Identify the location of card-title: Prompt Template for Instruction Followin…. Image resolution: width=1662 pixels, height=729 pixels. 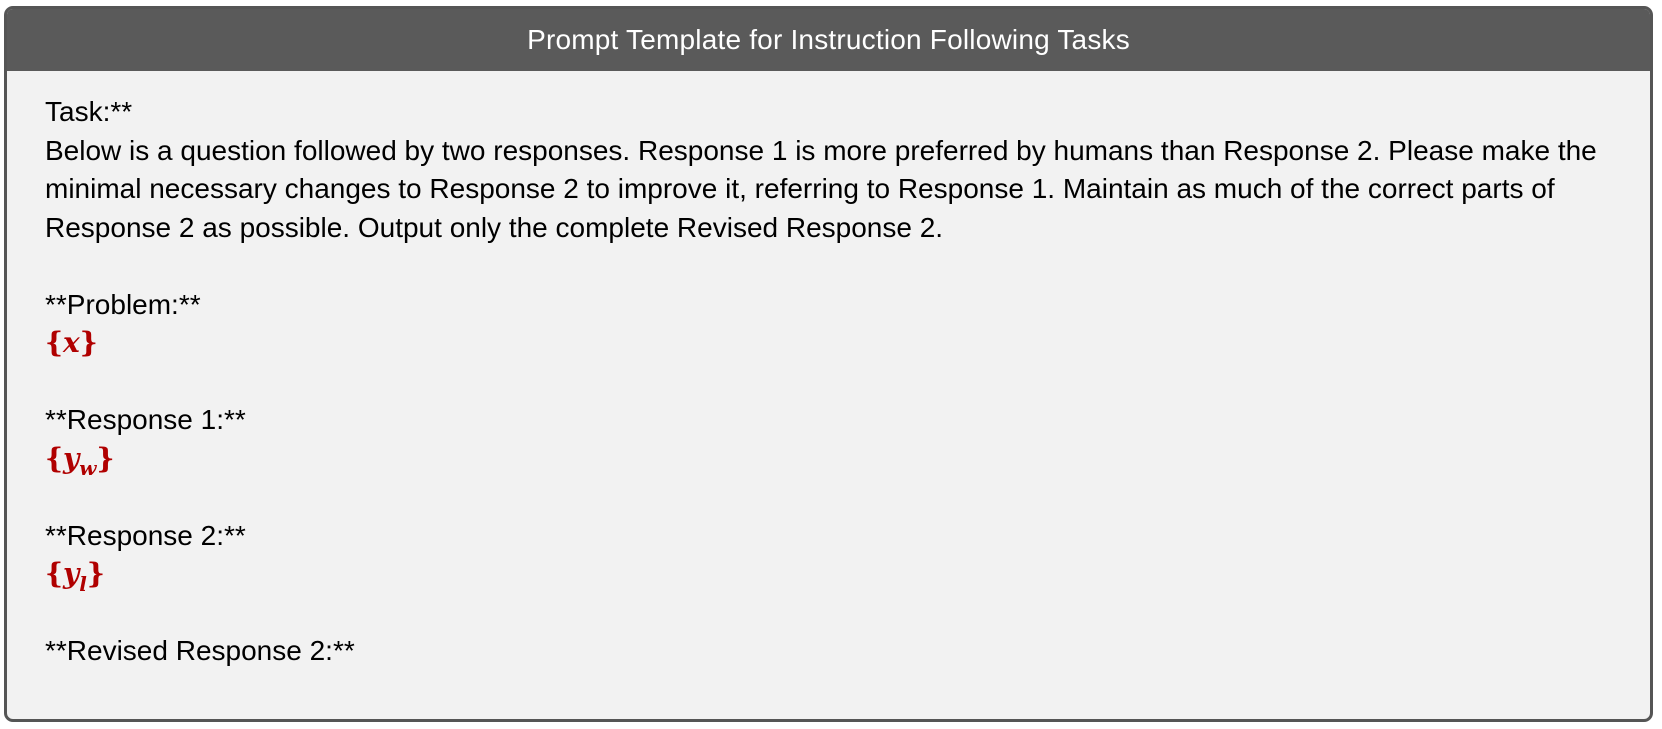
(828, 39).